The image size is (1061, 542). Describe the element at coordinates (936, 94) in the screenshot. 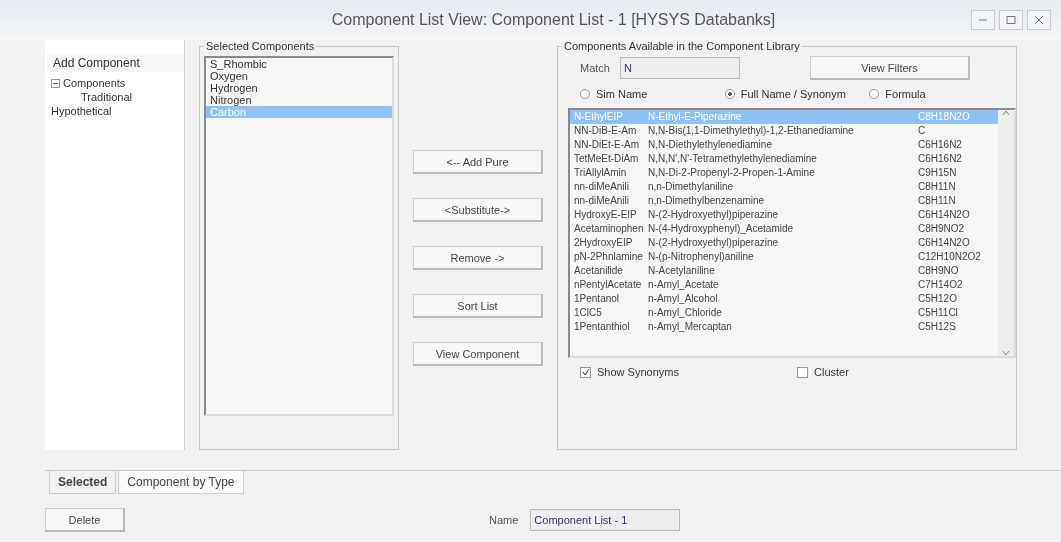

I see `mode-radio: Formula` at that location.